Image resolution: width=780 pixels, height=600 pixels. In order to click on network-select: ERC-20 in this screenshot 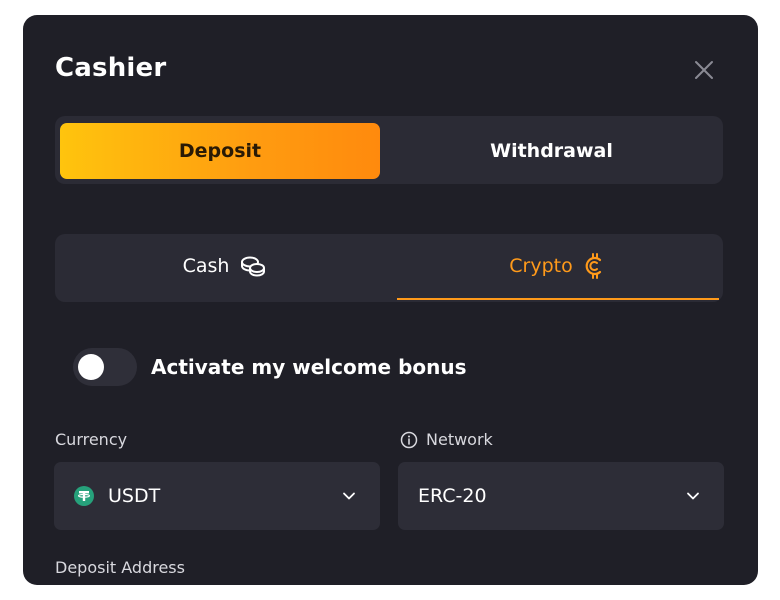, I will do `click(561, 496)`.